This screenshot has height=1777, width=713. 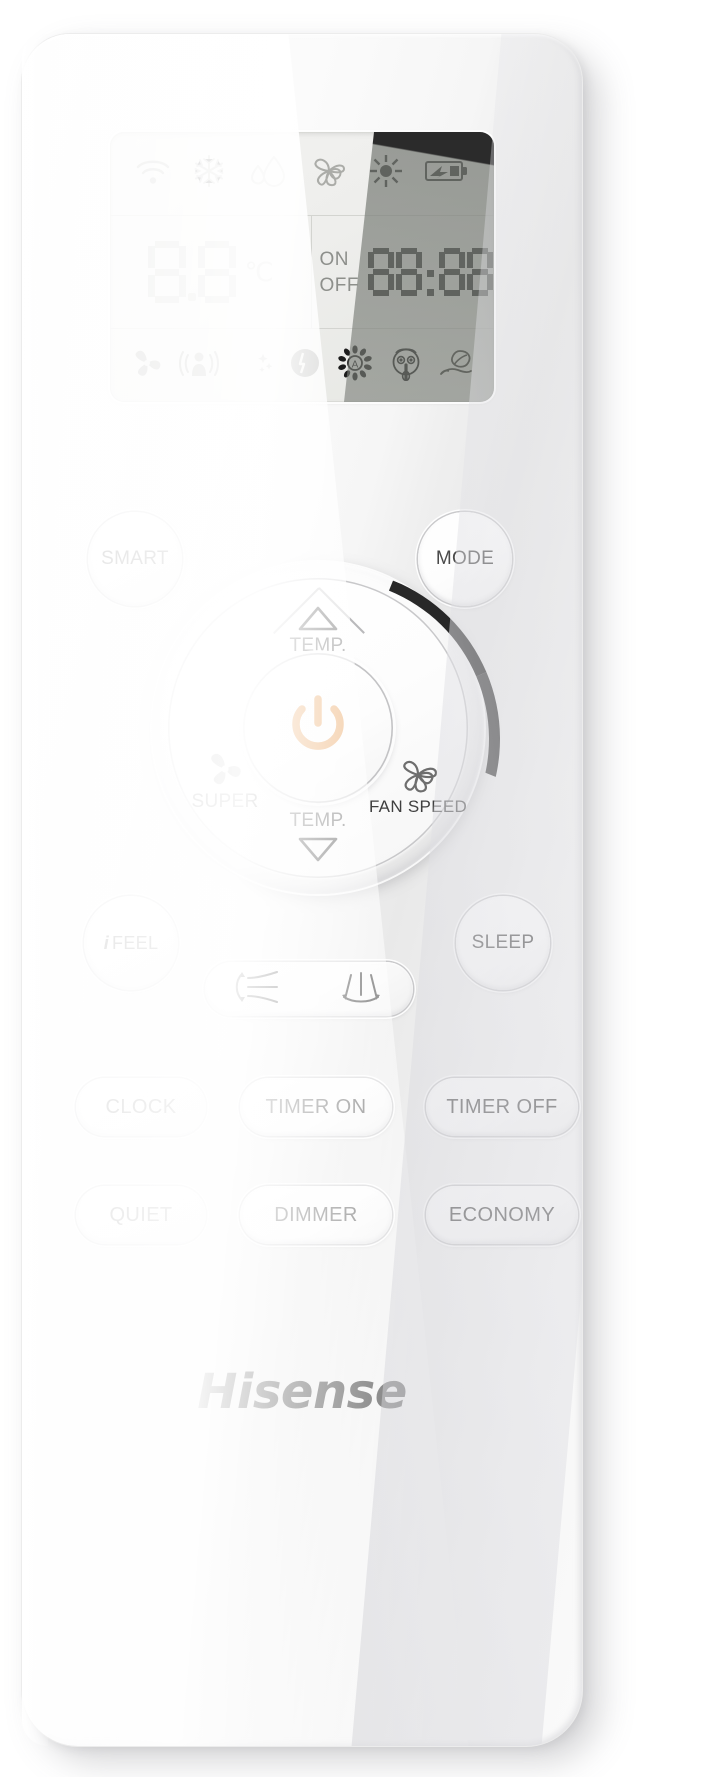 I want to click on ifeel-button-label: FEEL, so click(x=135, y=942).